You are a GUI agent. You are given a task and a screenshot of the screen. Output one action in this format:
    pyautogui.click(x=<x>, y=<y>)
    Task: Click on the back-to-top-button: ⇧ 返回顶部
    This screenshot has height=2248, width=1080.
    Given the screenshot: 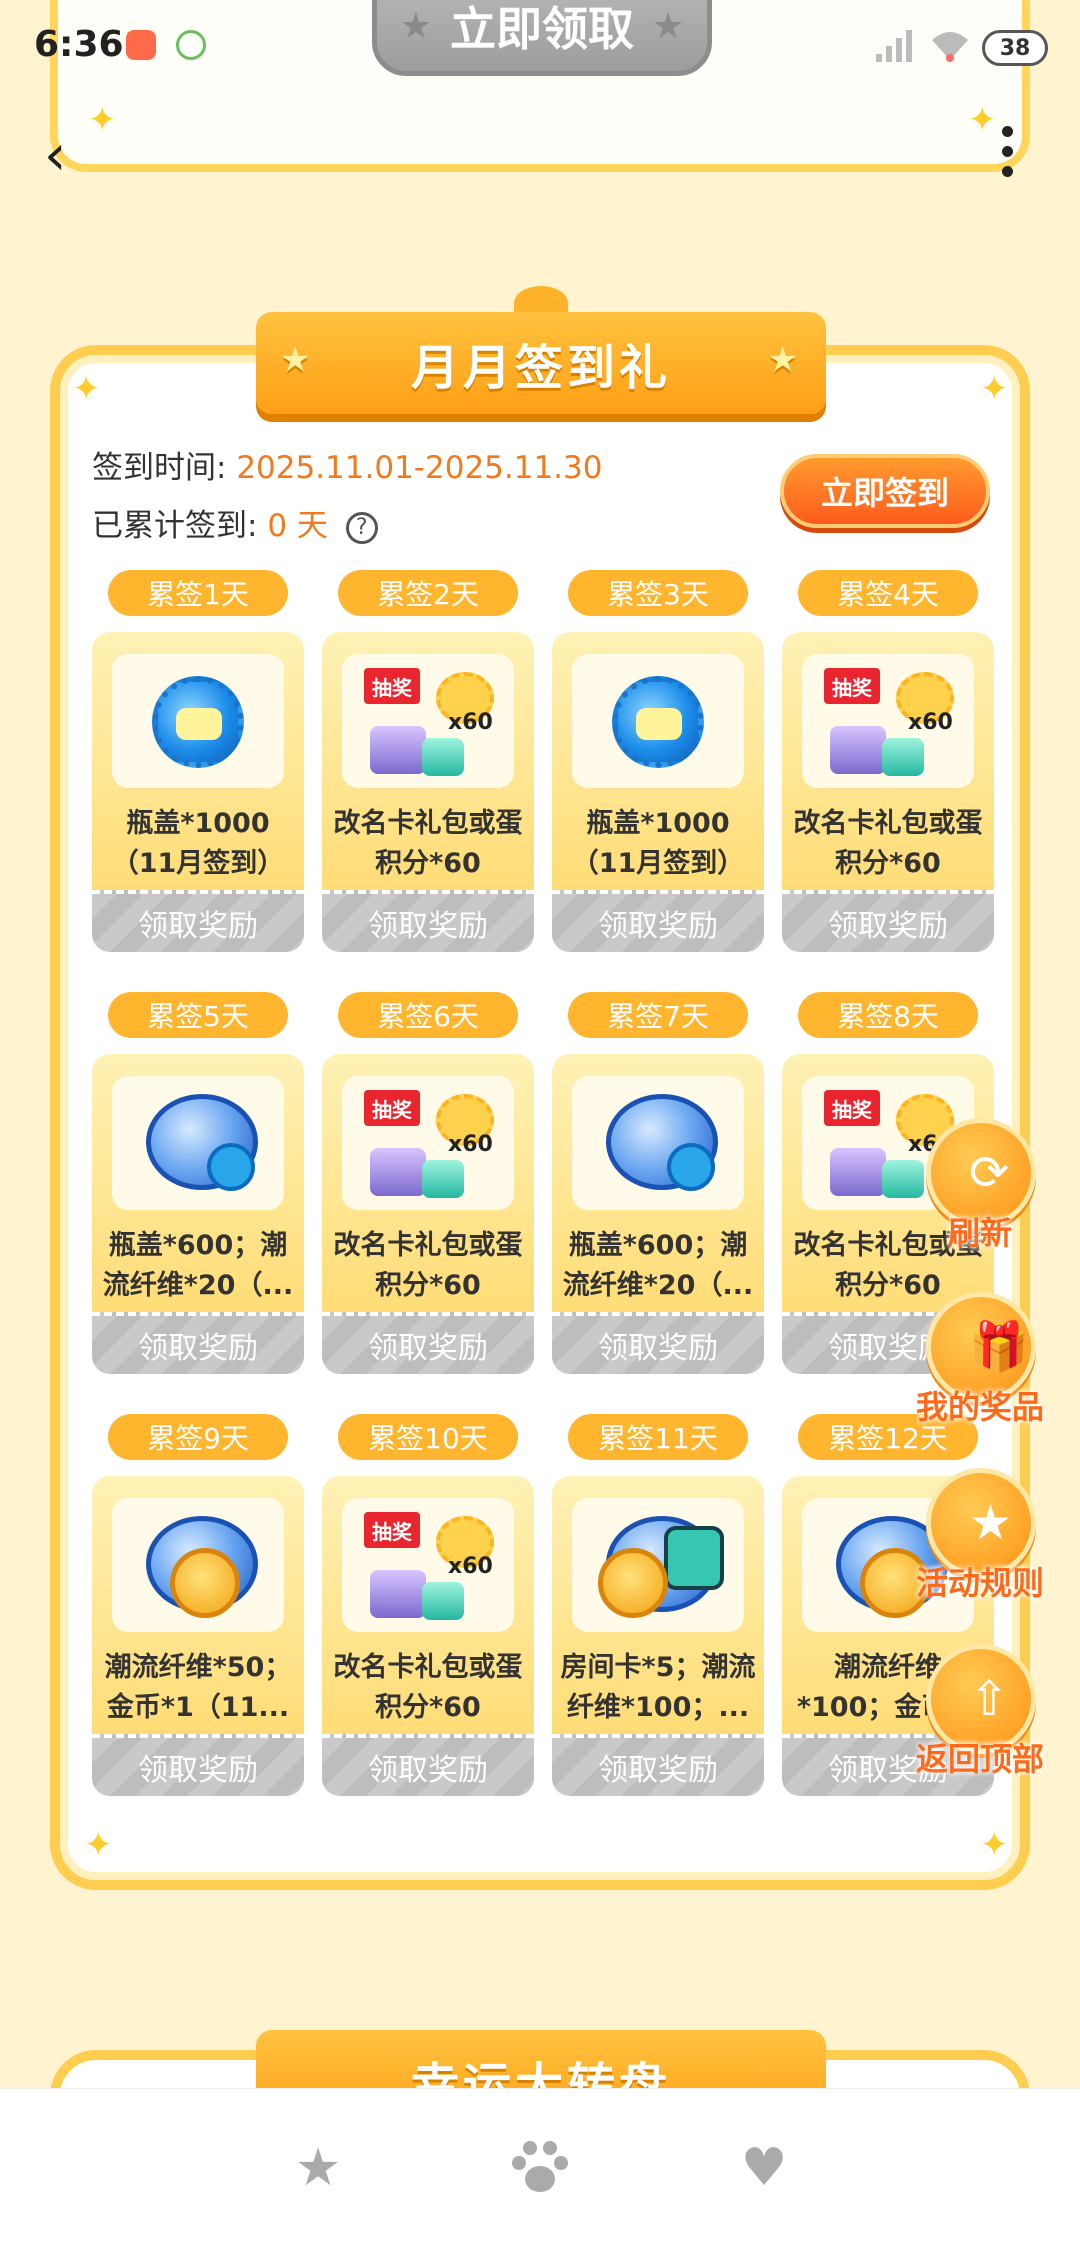 What is the action you would take?
    pyautogui.click(x=980, y=1719)
    